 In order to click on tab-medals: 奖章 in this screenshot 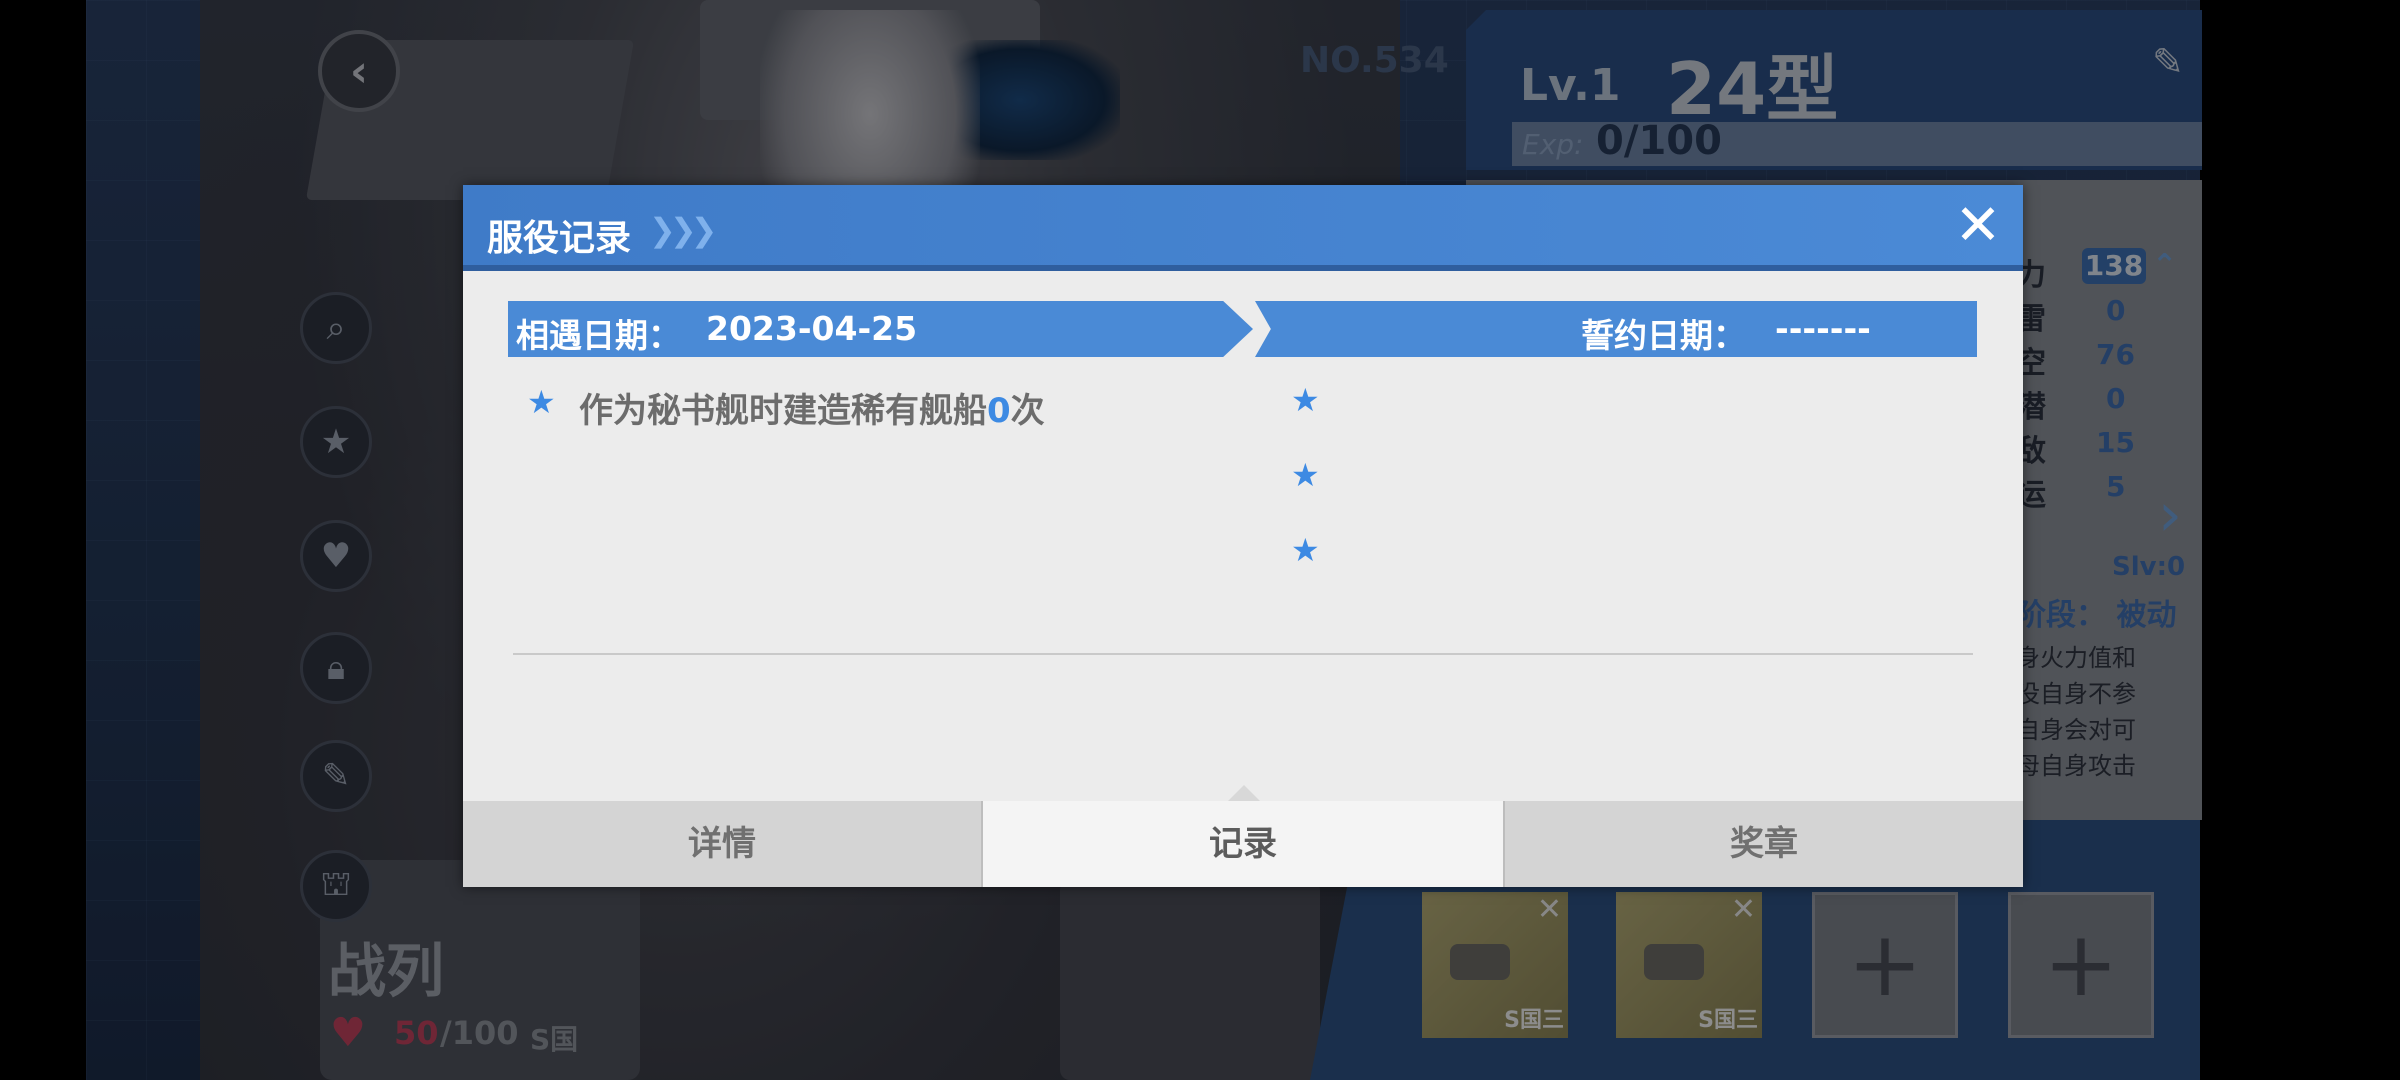, I will do `click(1763, 844)`.